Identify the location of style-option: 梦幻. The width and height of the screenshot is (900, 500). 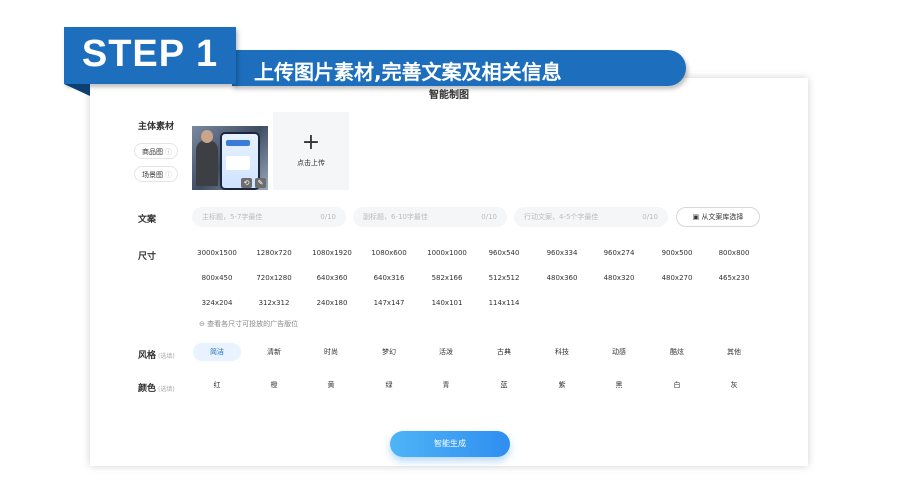
(389, 352).